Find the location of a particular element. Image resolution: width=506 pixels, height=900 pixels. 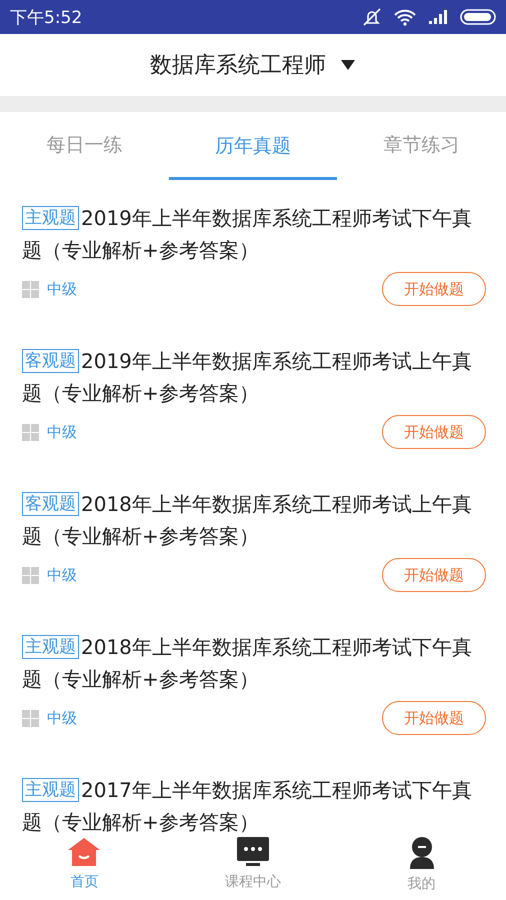

dropdown-caret-icon is located at coordinates (348, 65).